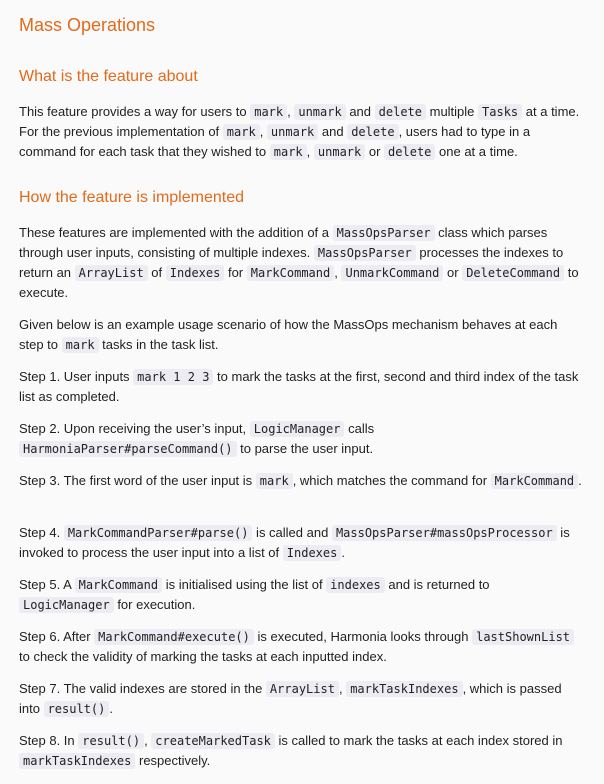 The width and height of the screenshot is (604, 784). What do you see at coordinates (134, 428) in the screenshot?
I see `text-run: Step 2. Upon receiving the user’s input,` at bounding box center [134, 428].